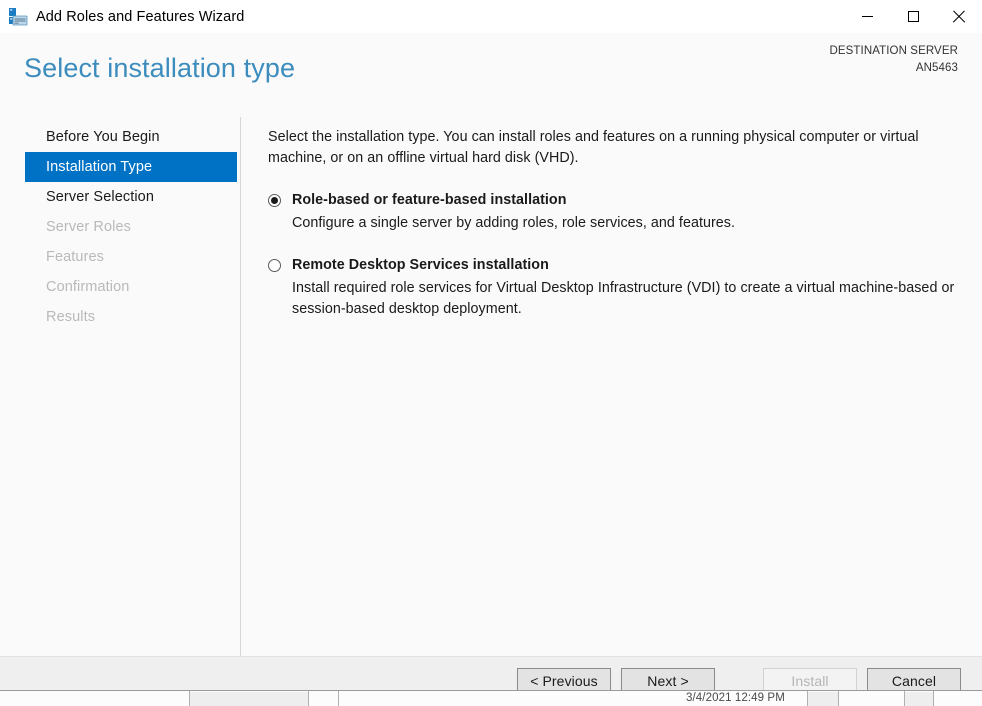 The height and width of the screenshot is (706, 982). I want to click on minimize-button, so click(867, 16).